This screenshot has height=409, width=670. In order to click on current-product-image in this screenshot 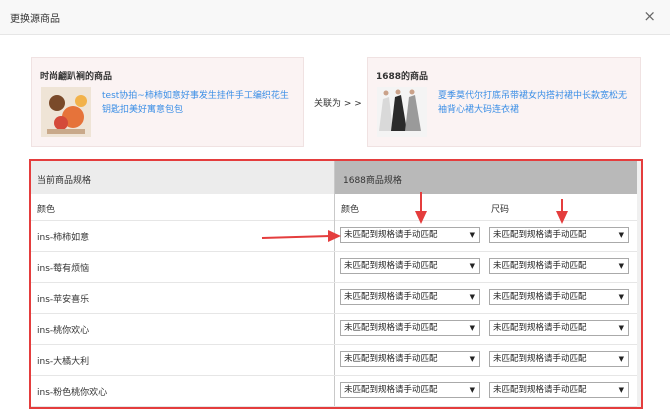, I will do `click(66, 112)`.